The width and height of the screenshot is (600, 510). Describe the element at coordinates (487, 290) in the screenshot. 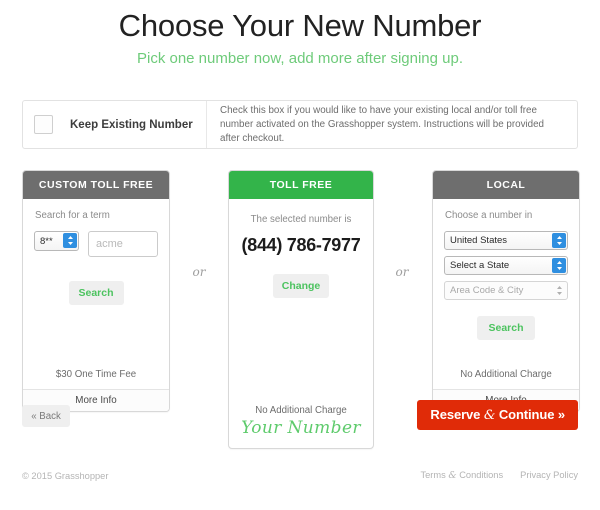

I see `local-area-code-value: Area Code & City` at that location.